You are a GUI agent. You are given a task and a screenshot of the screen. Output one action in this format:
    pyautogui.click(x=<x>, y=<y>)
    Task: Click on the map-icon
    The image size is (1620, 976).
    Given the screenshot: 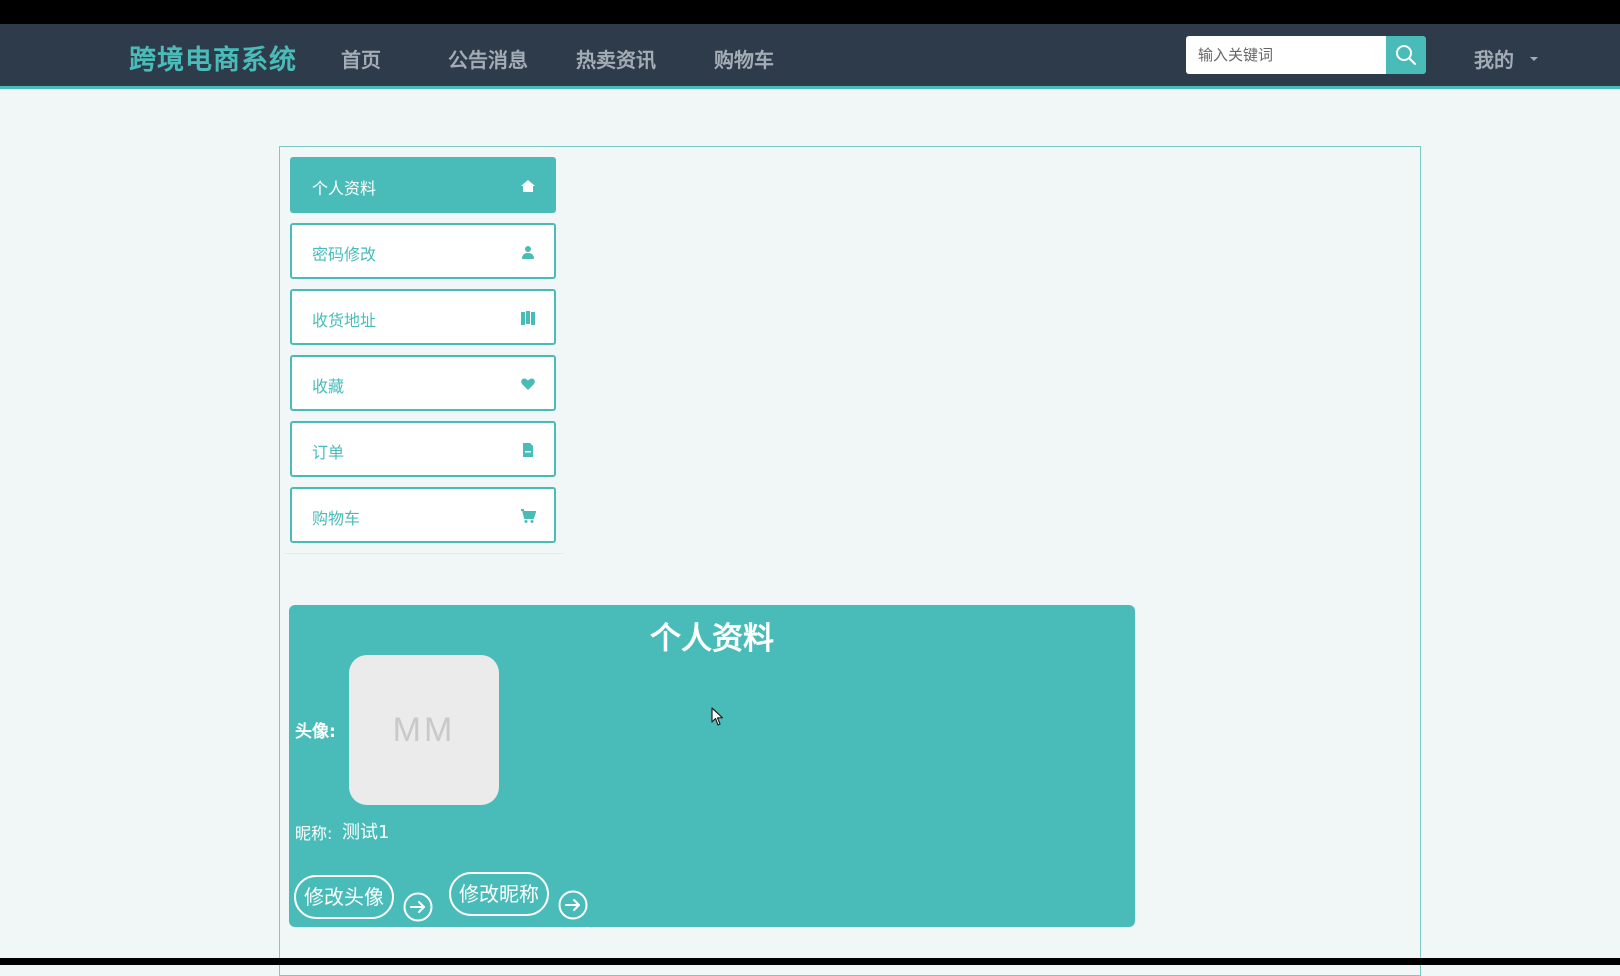 What is the action you would take?
    pyautogui.click(x=528, y=318)
    